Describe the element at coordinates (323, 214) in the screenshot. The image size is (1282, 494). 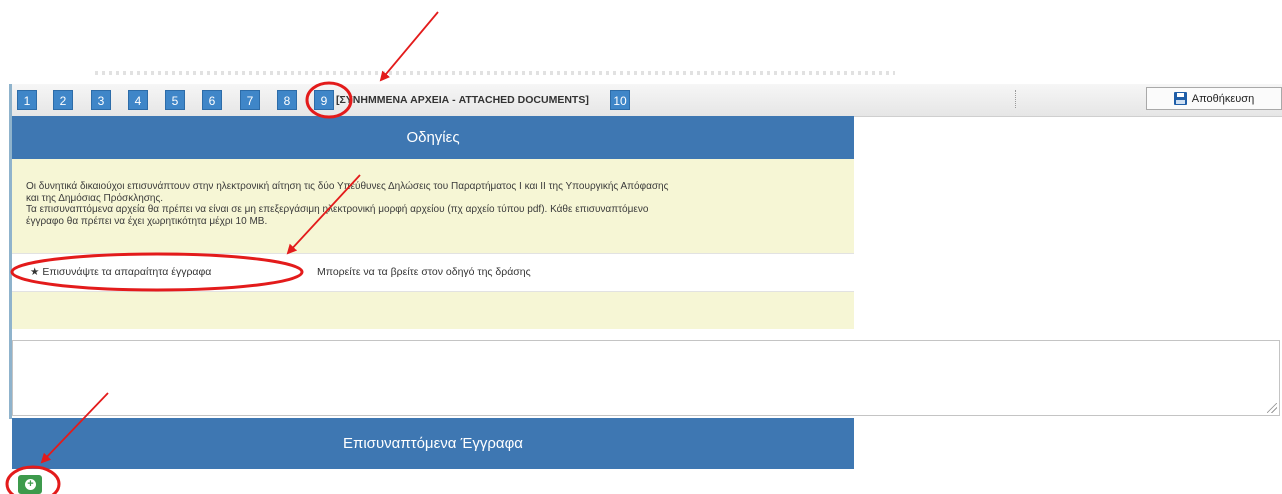
I see `annotation-arrow-required` at that location.